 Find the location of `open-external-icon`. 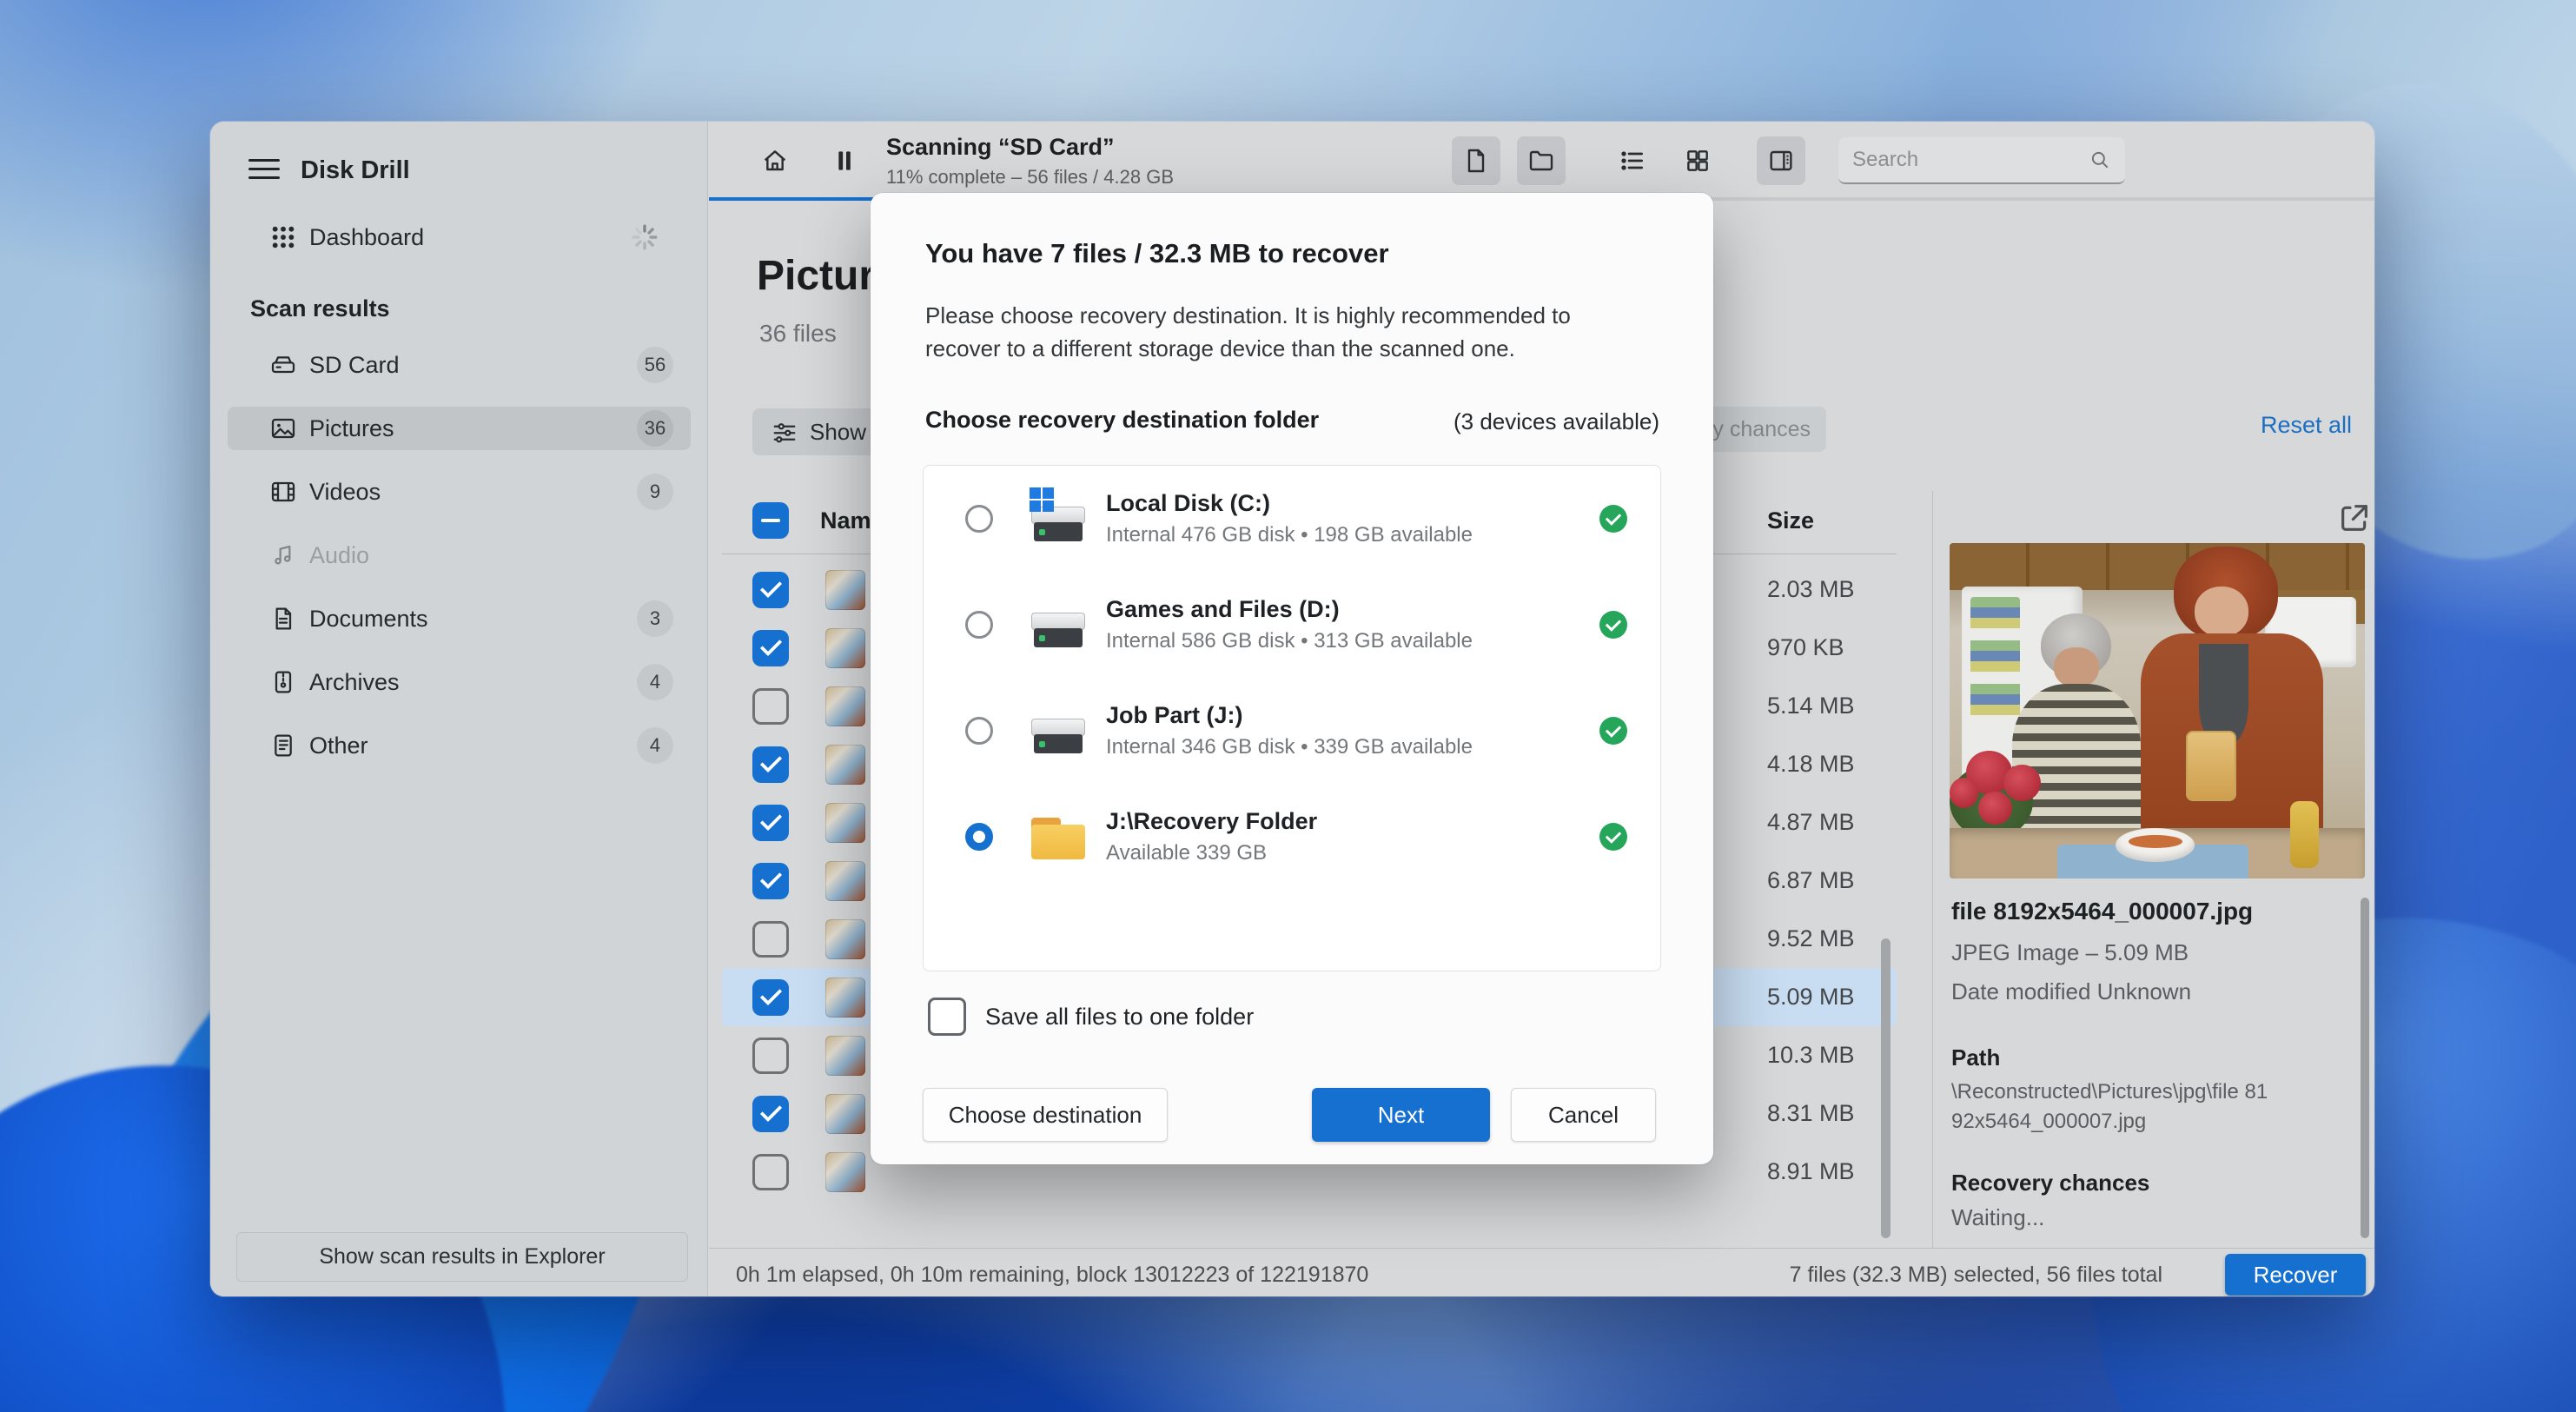

open-external-icon is located at coordinates (2354, 517).